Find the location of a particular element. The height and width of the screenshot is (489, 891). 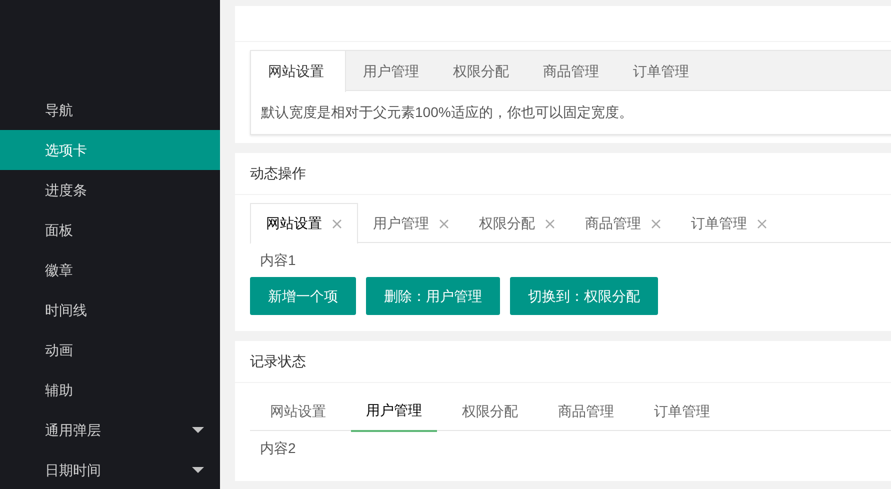

sidebar-item: 时间线 is located at coordinates (110, 310).